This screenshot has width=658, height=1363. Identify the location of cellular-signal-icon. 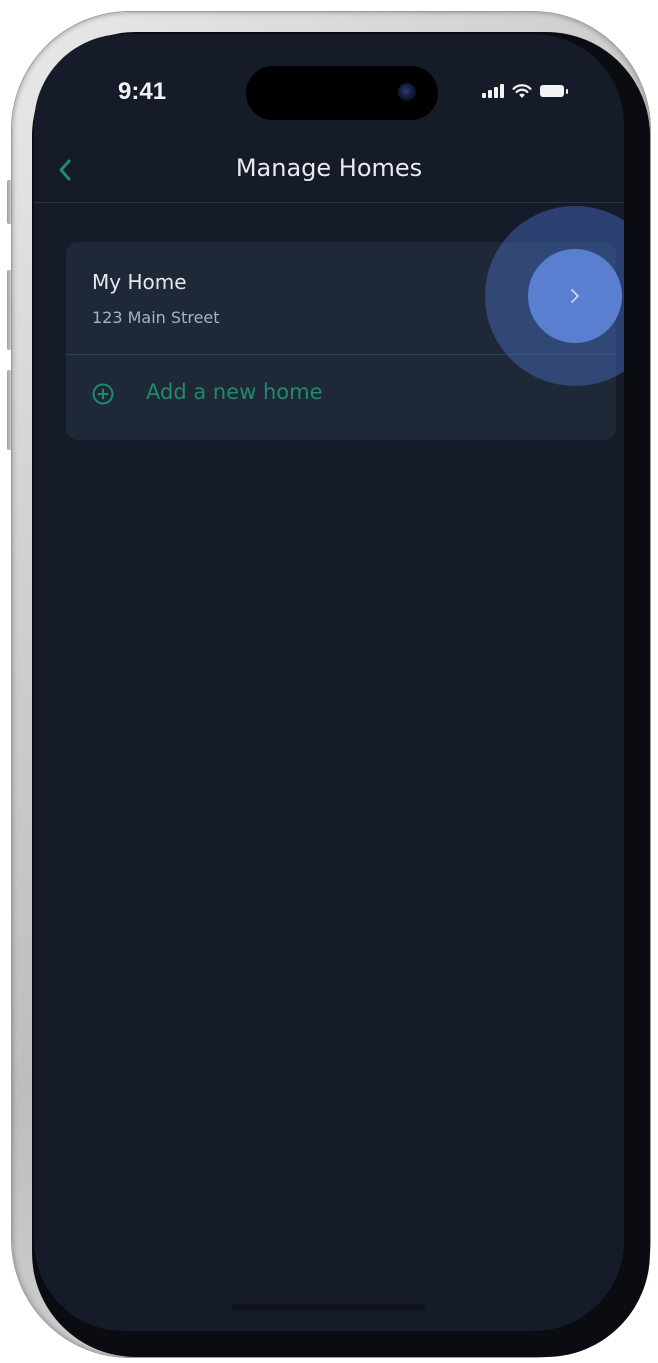
(493, 91).